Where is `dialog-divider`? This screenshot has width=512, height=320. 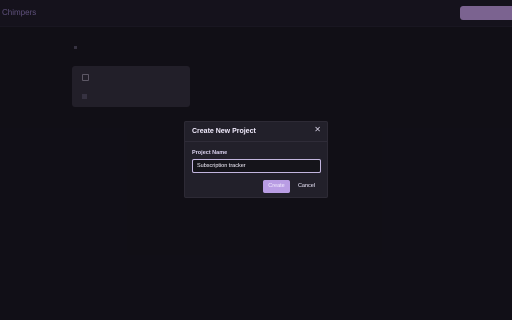 dialog-divider is located at coordinates (256, 141).